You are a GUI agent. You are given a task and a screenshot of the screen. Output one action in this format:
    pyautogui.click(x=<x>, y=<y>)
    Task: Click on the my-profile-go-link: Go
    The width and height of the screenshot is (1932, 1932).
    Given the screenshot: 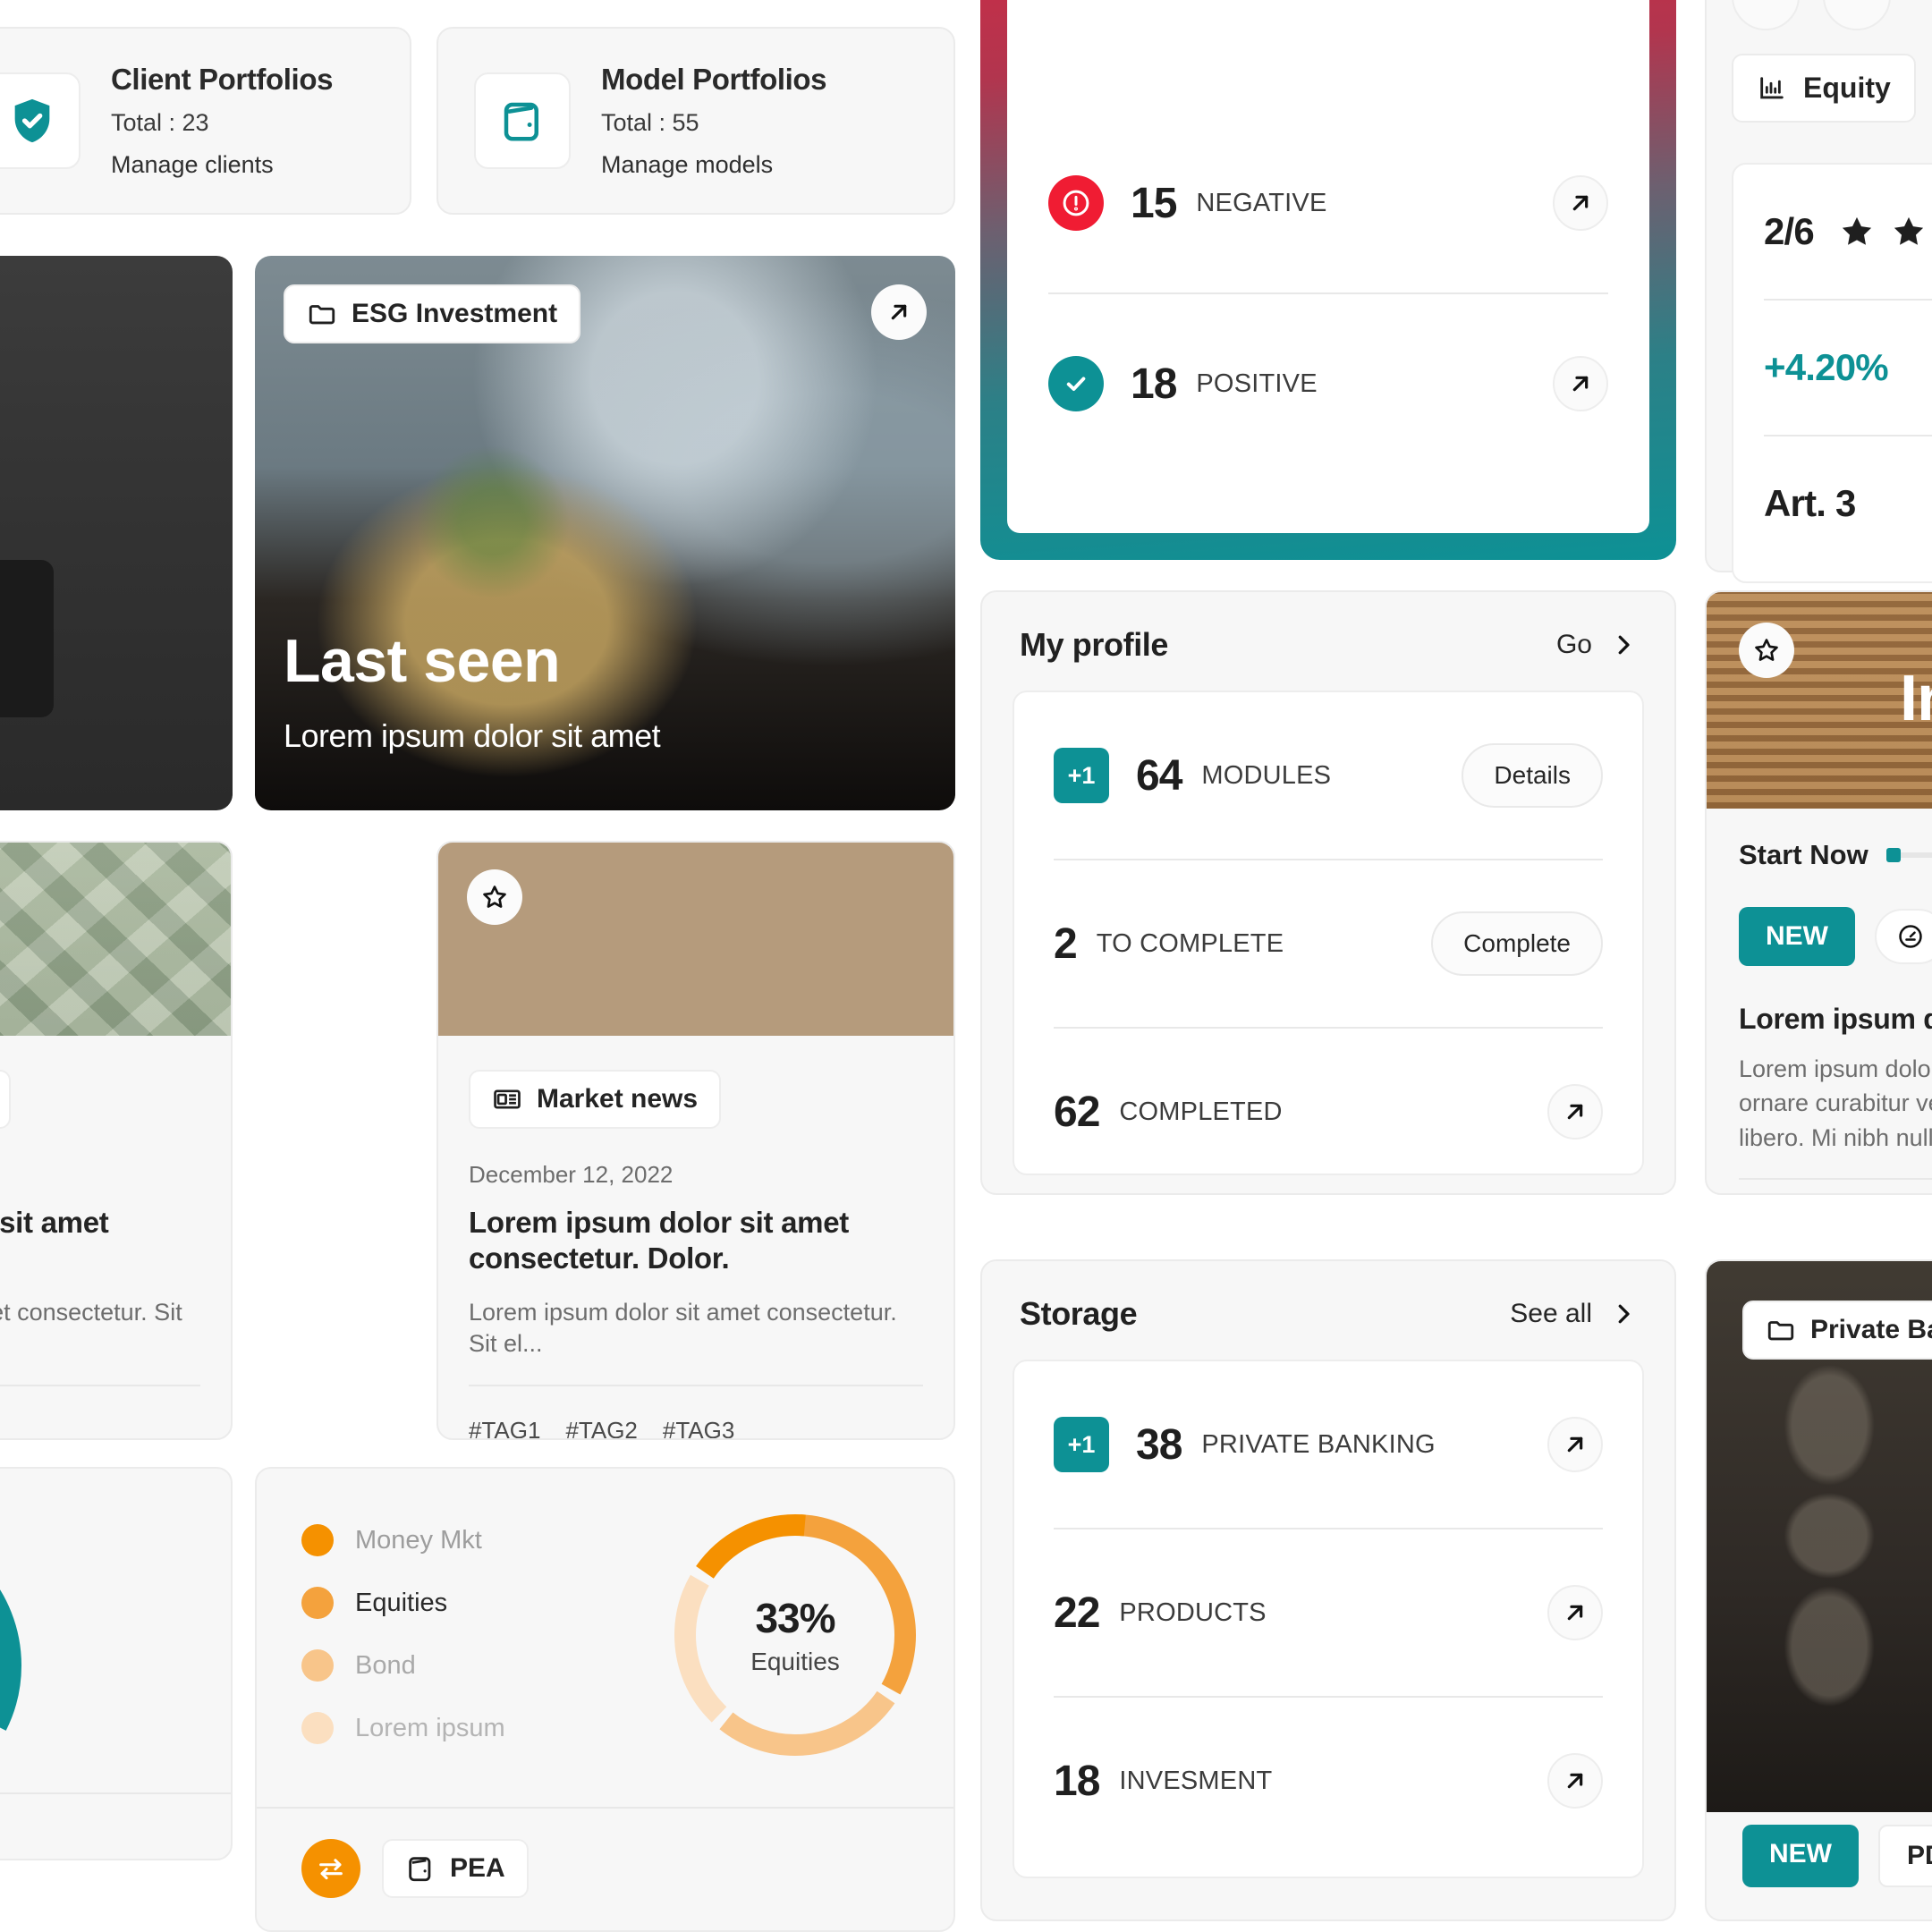 What is the action you would take?
    pyautogui.click(x=1596, y=645)
    